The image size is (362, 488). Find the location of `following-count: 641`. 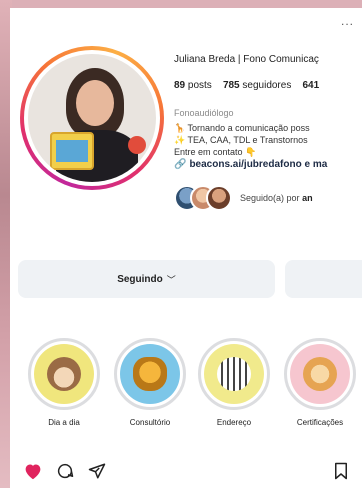

following-count: 641 is located at coordinates (310, 85).